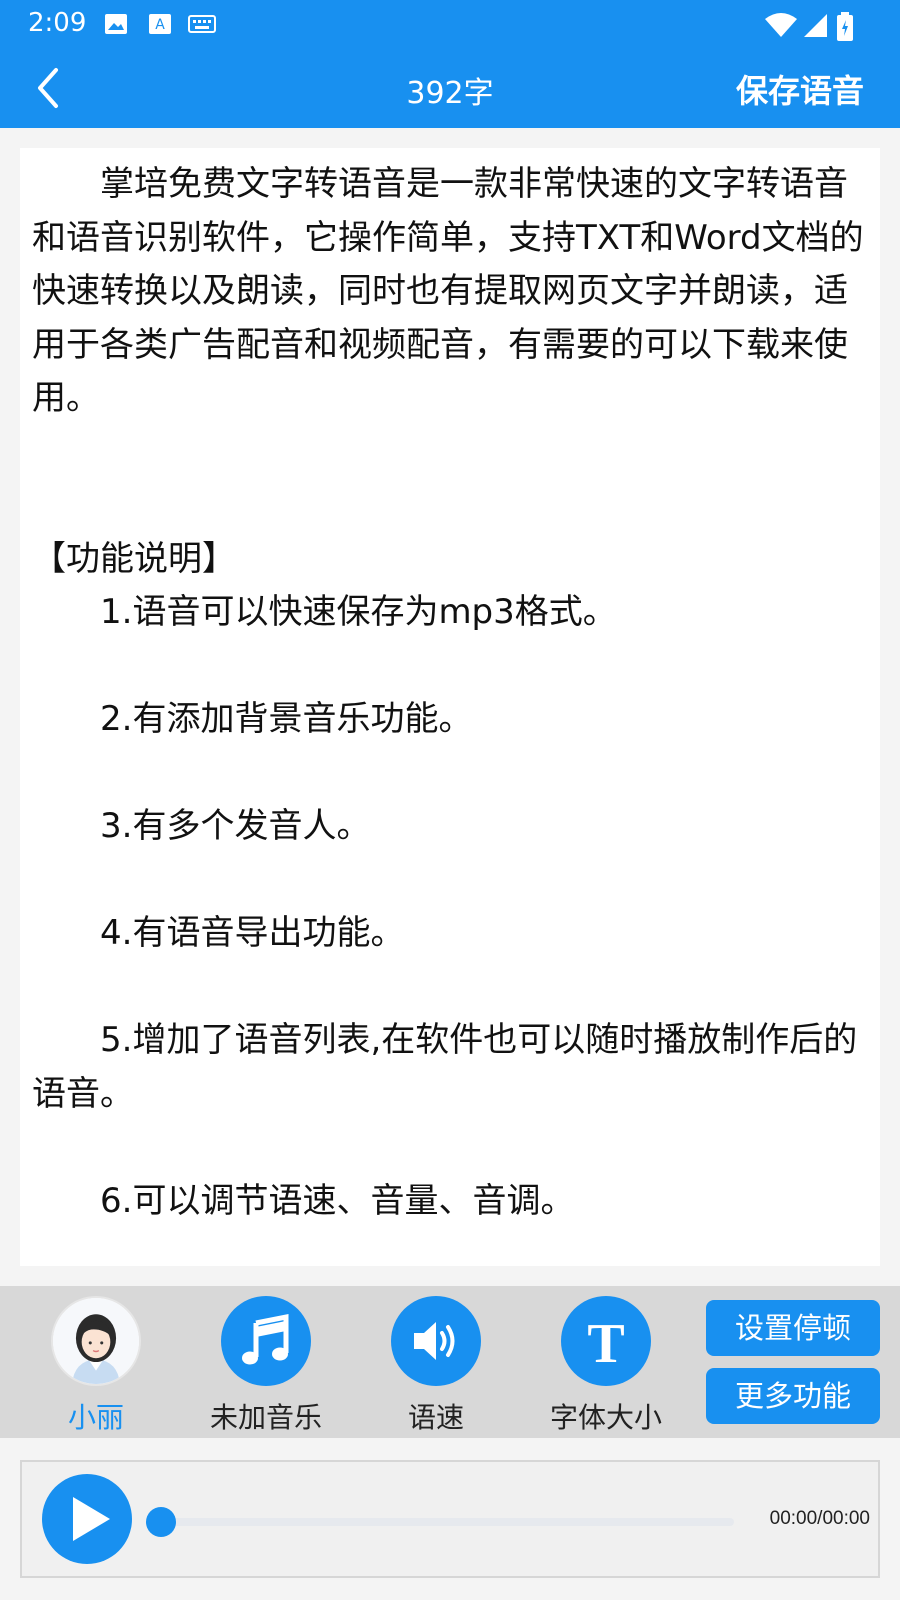 This screenshot has height=1600, width=900. I want to click on battery-icon, so click(845, 26).